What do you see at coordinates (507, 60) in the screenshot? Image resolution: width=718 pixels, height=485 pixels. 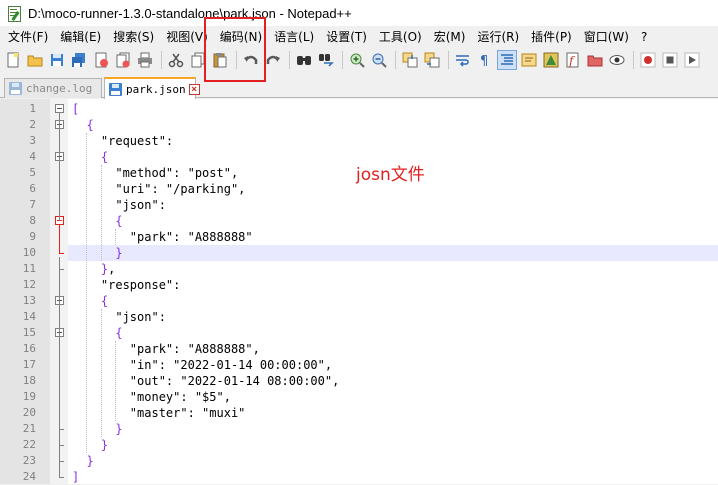 I see `indent-guide-icon` at bounding box center [507, 60].